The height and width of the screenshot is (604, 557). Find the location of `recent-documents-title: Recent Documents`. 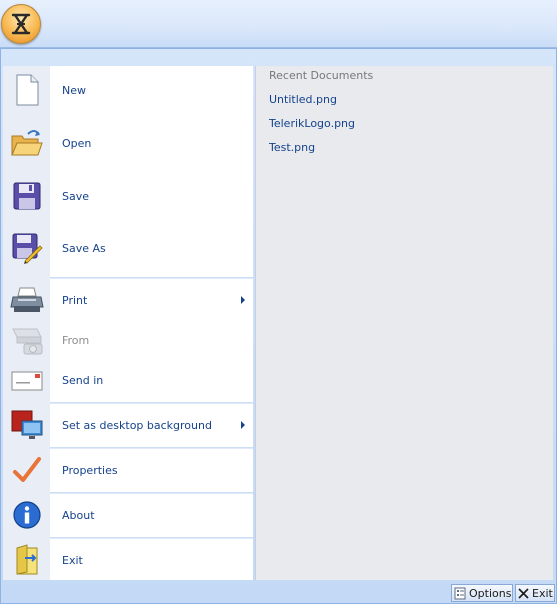

recent-documents-title: Recent Documents is located at coordinates (321, 75).